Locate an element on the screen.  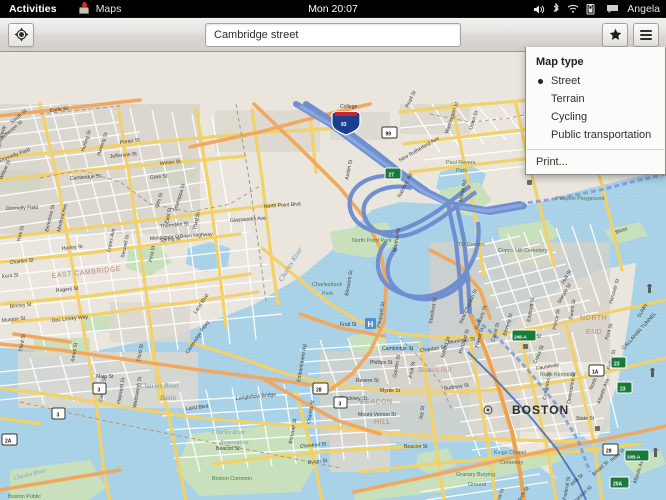
svg-text: Puopolo Playground is located at coordinates (580, 199).